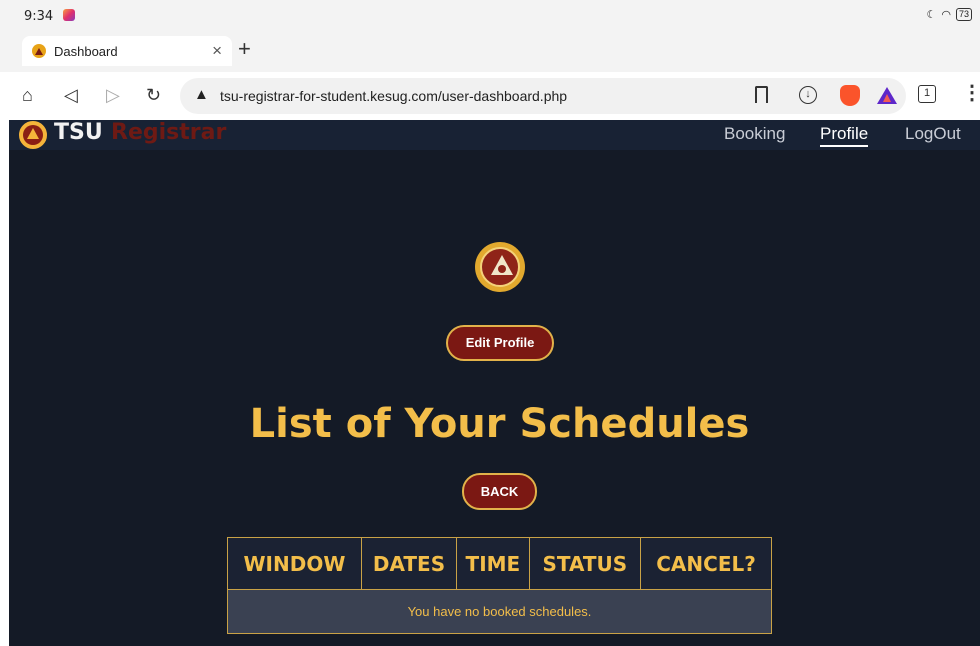 This screenshot has height=646, width=980. I want to click on aurora-icon, so click(887, 95).